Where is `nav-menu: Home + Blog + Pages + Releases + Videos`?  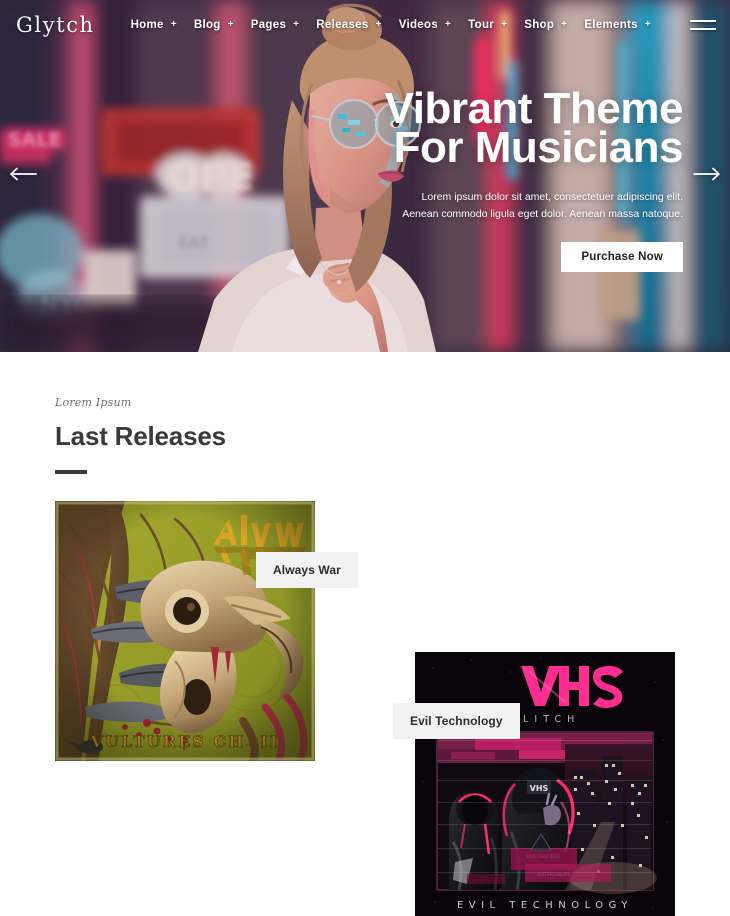 nav-menu: Home + Blog + Pages + Releases + Videos is located at coordinates (423, 25).